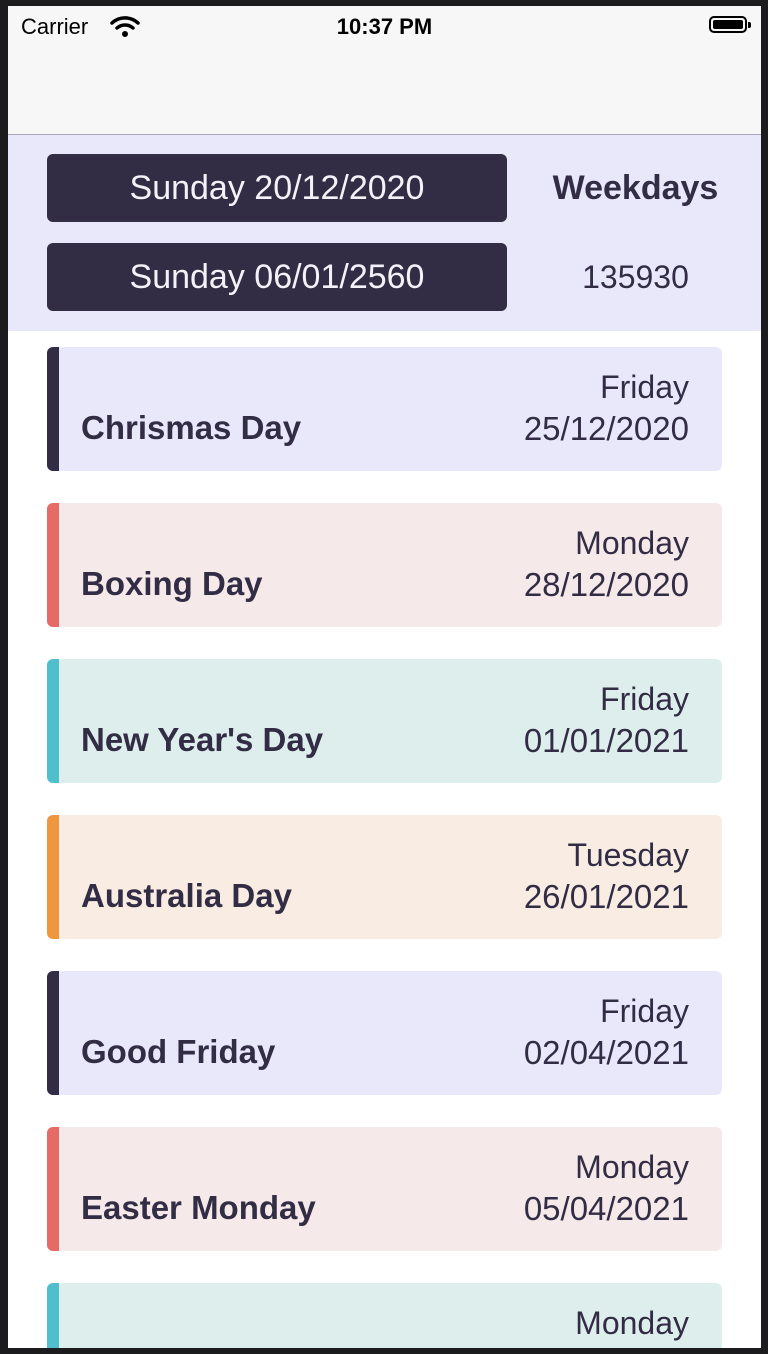 The height and width of the screenshot is (1354, 768). What do you see at coordinates (384, 565) in the screenshot?
I see `holiday-card: Boxing Day Monday 28/12/2020` at bounding box center [384, 565].